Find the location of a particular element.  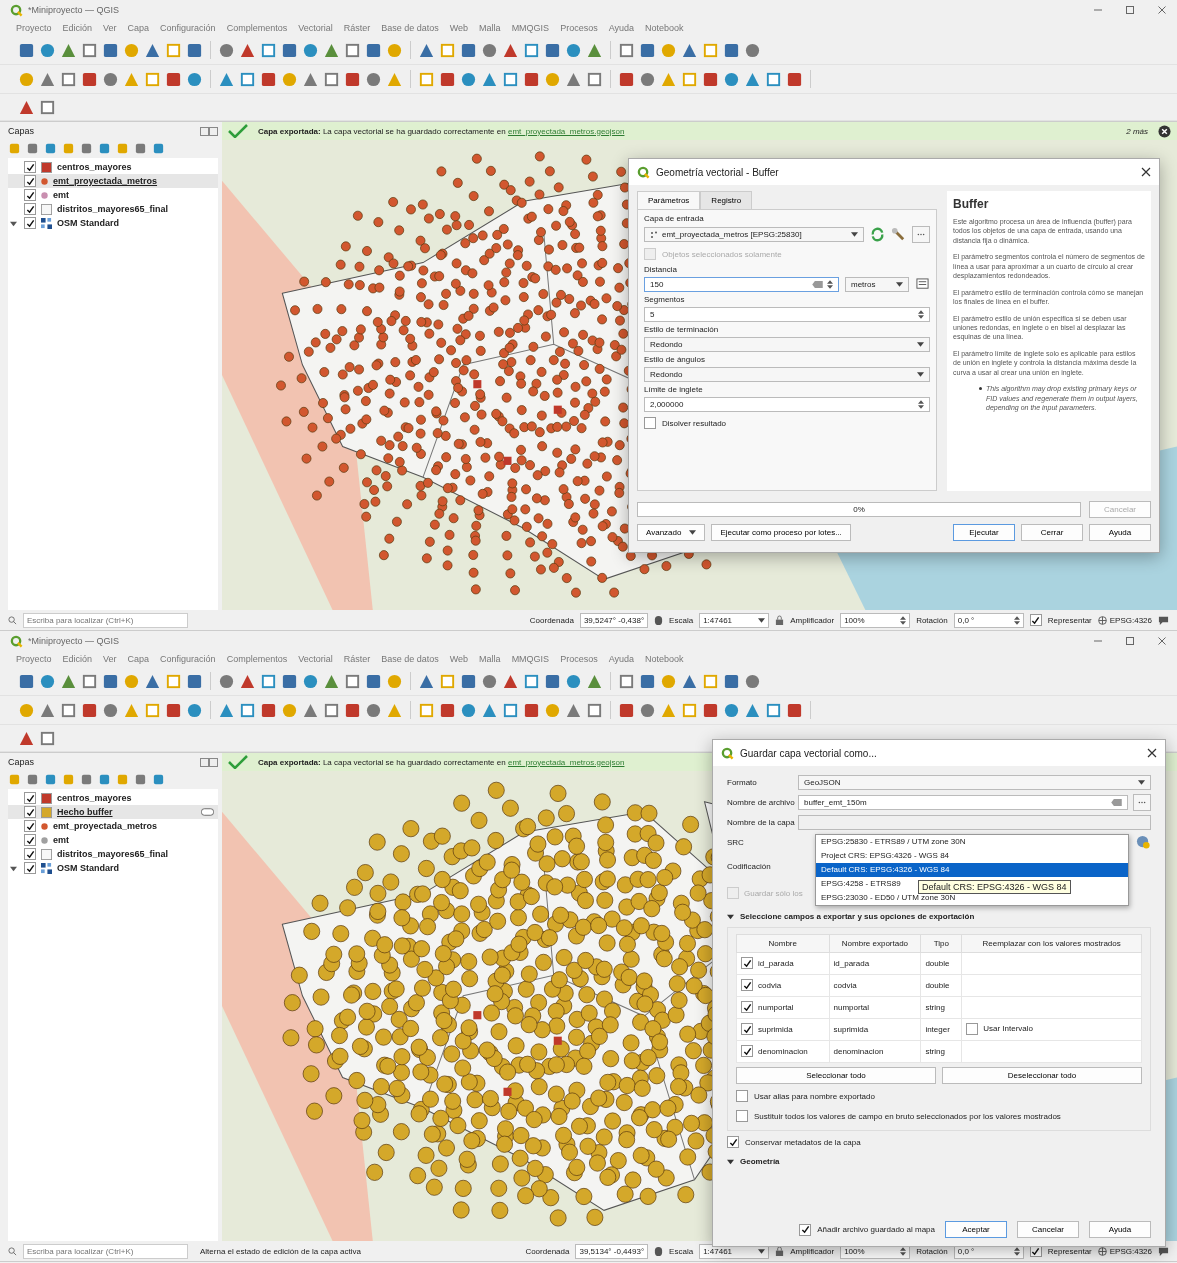

dialog-button: Cancelar is located at coordinates (1048, 1229).